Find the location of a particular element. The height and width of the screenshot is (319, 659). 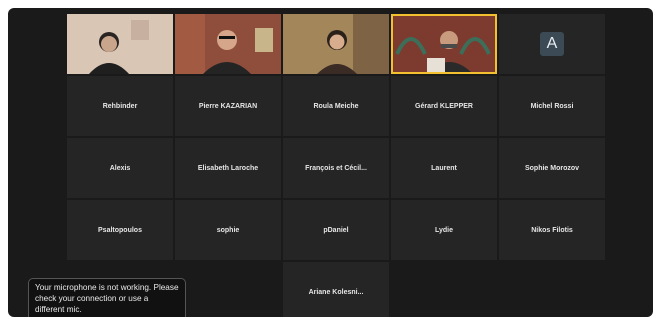

participant-name: pDaniel is located at coordinates (336, 230).